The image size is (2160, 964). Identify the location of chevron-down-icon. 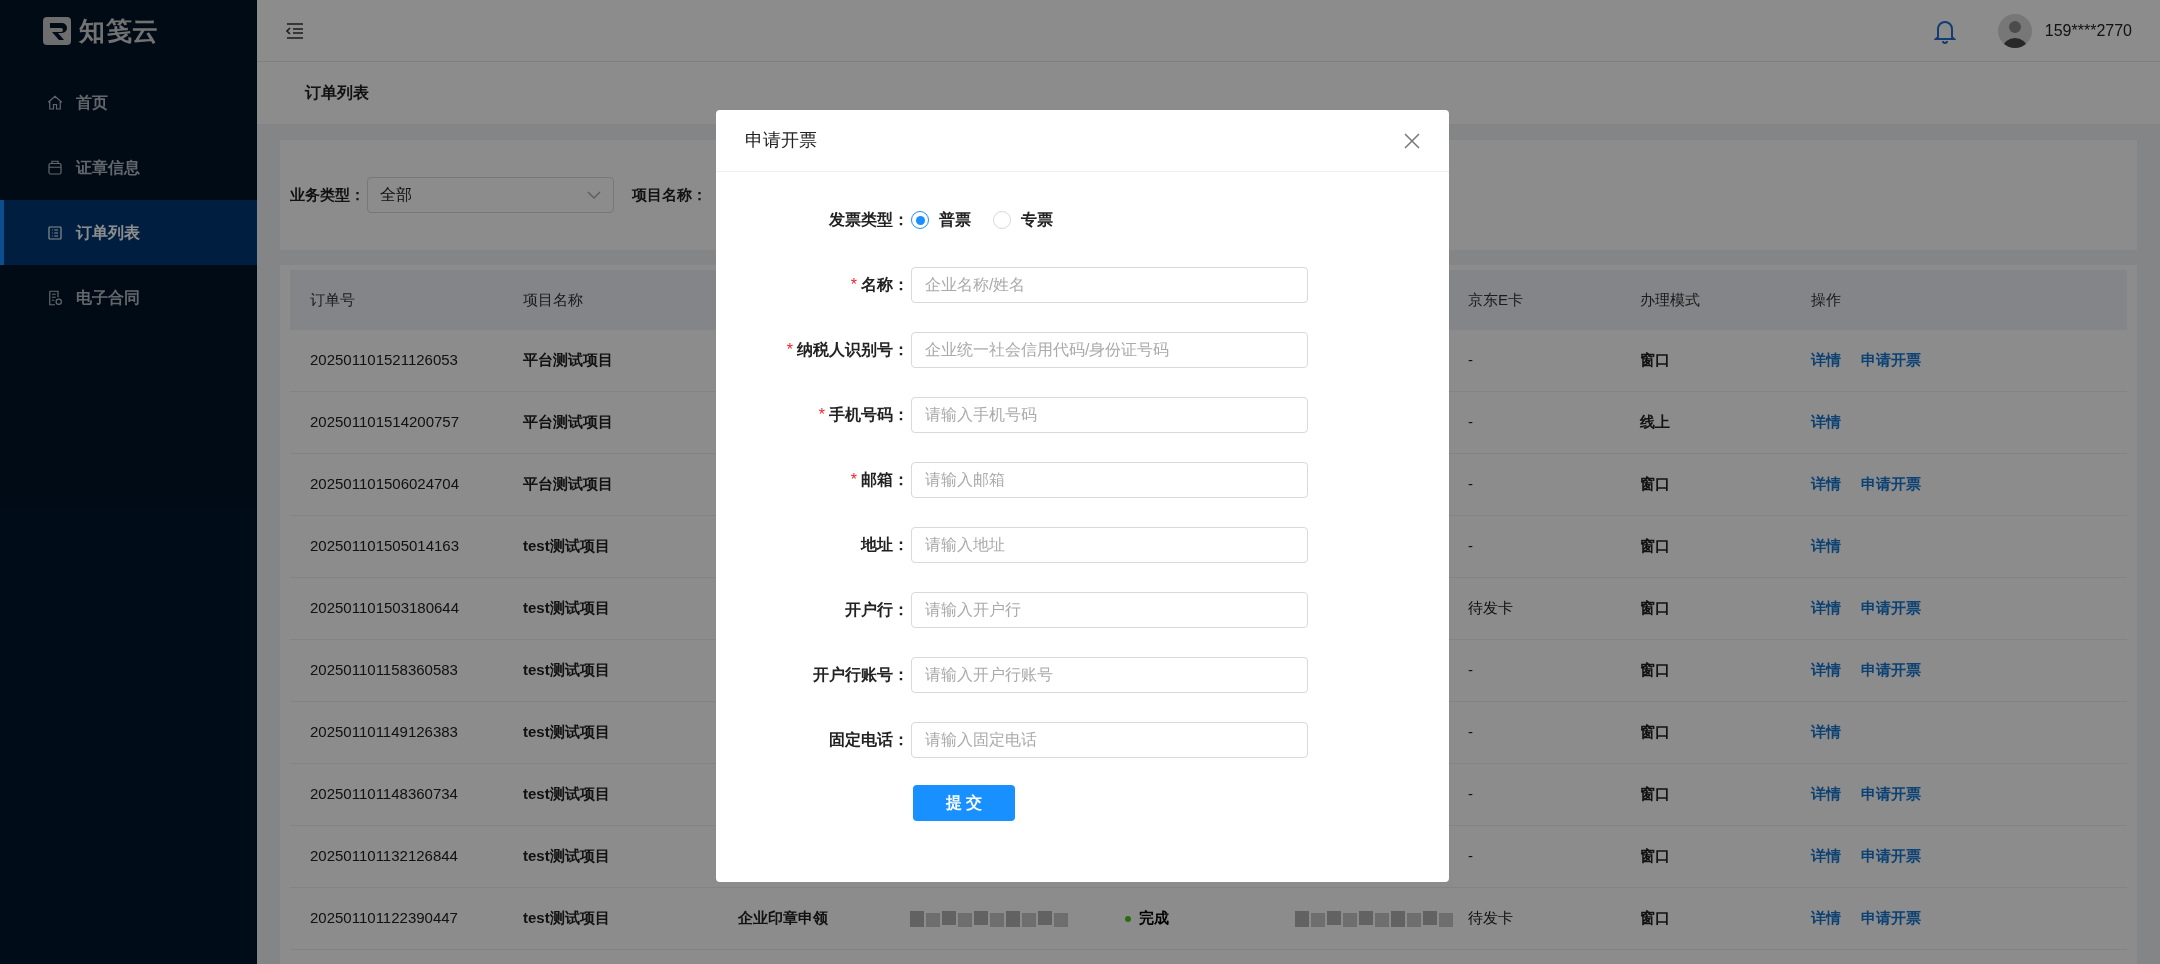
(594, 195).